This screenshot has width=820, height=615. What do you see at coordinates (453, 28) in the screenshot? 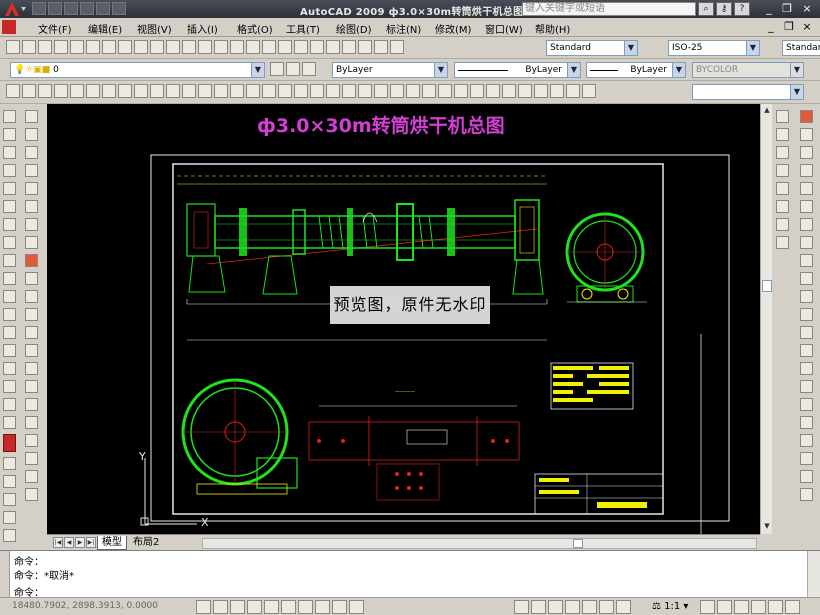
I see `menu-modify: 修改(M)` at bounding box center [453, 28].